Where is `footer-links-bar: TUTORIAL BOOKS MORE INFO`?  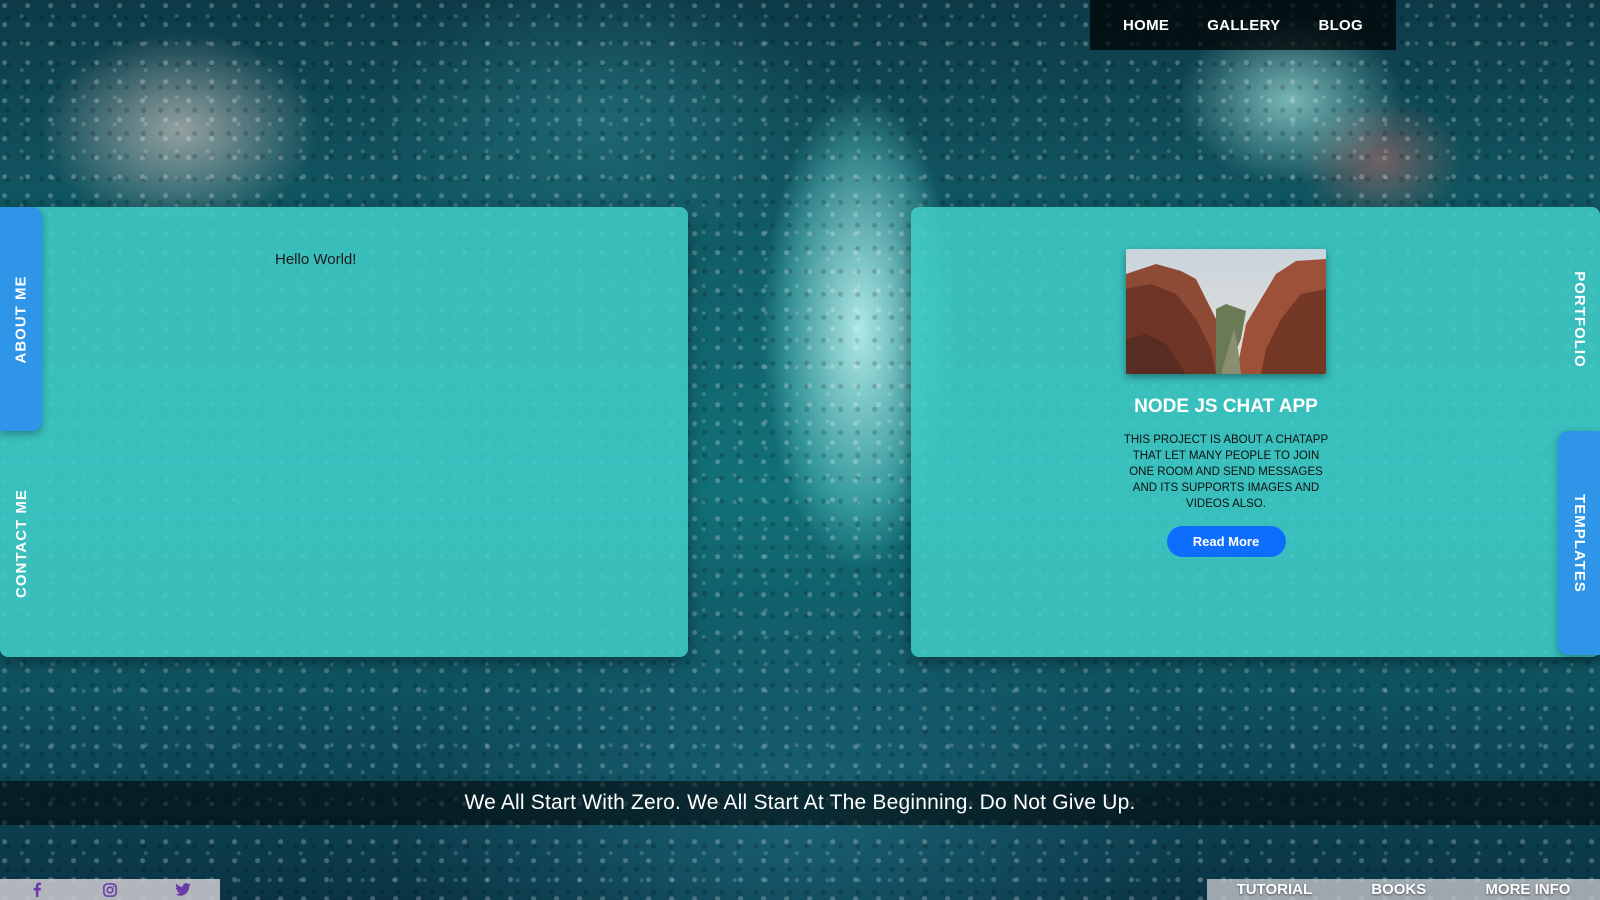 footer-links-bar: TUTORIAL BOOKS MORE INFO is located at coordinates (1403, 889).